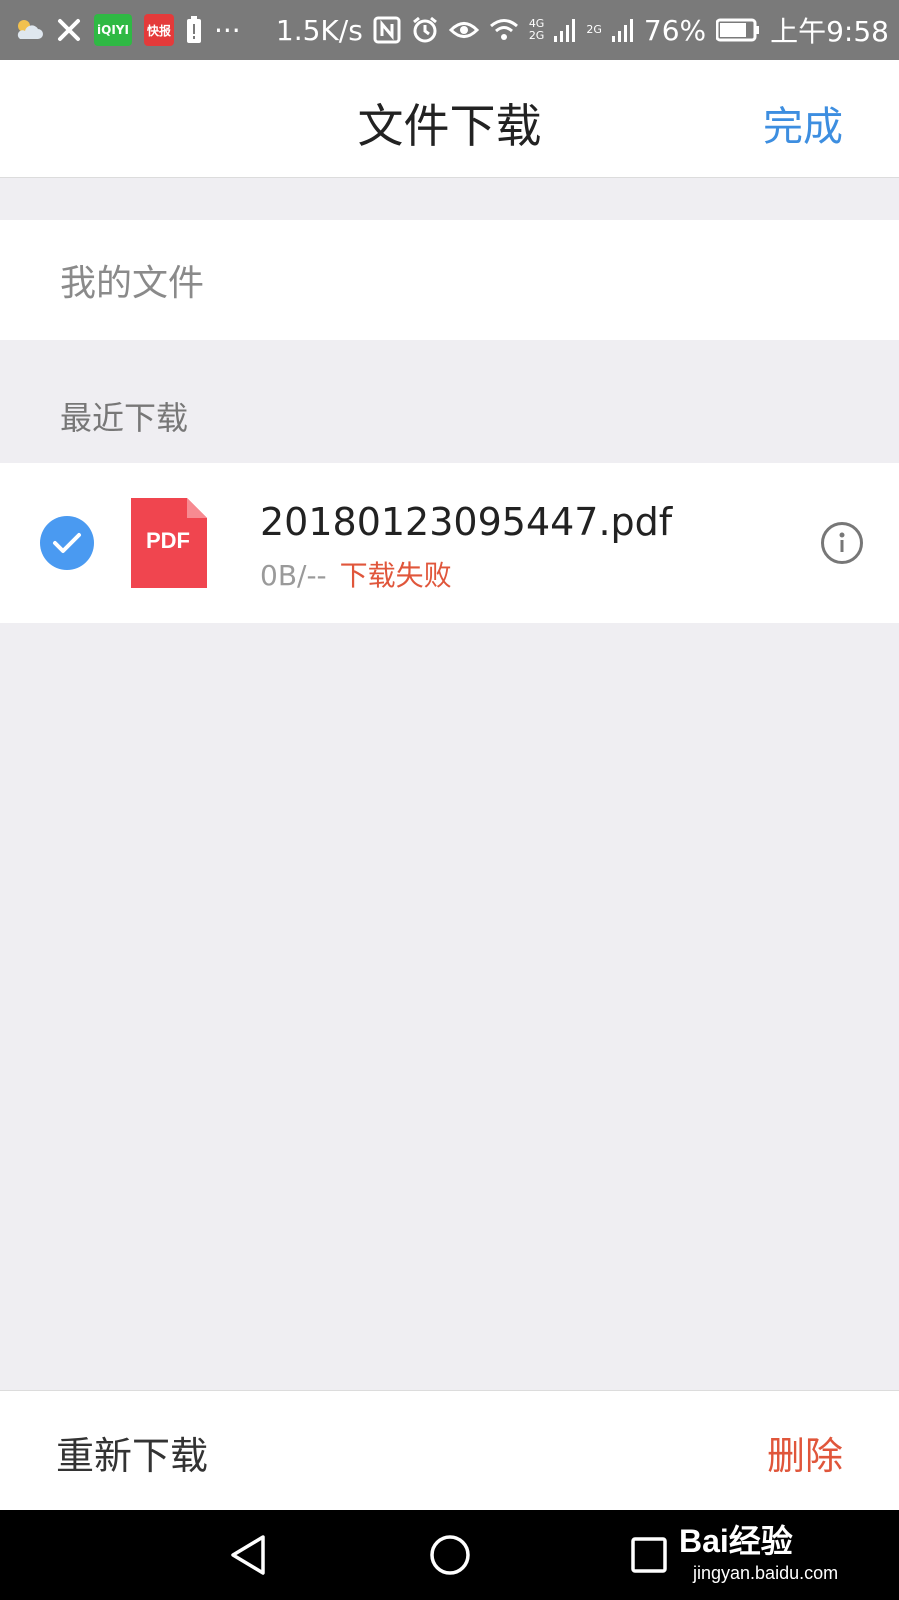 Image resolution: width=899 pixels, height=1600 pixels. What do you see at coordinates (449, 280) in the screenshot?
I see `my-files-entry: 我的文件` at bounding box center [449, 280].